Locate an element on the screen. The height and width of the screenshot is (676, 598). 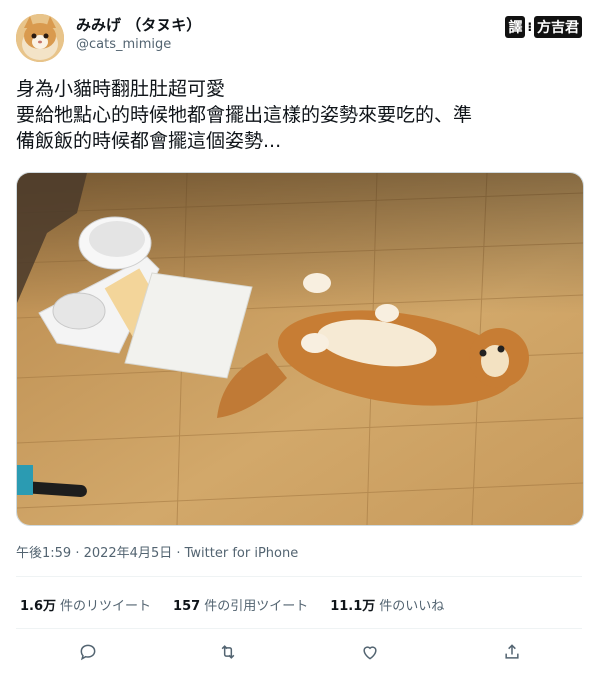
tweet-meta: 午後1:59 · 2022年4月5日 · Twitter for iPhone is located at coordinates (157, 551).